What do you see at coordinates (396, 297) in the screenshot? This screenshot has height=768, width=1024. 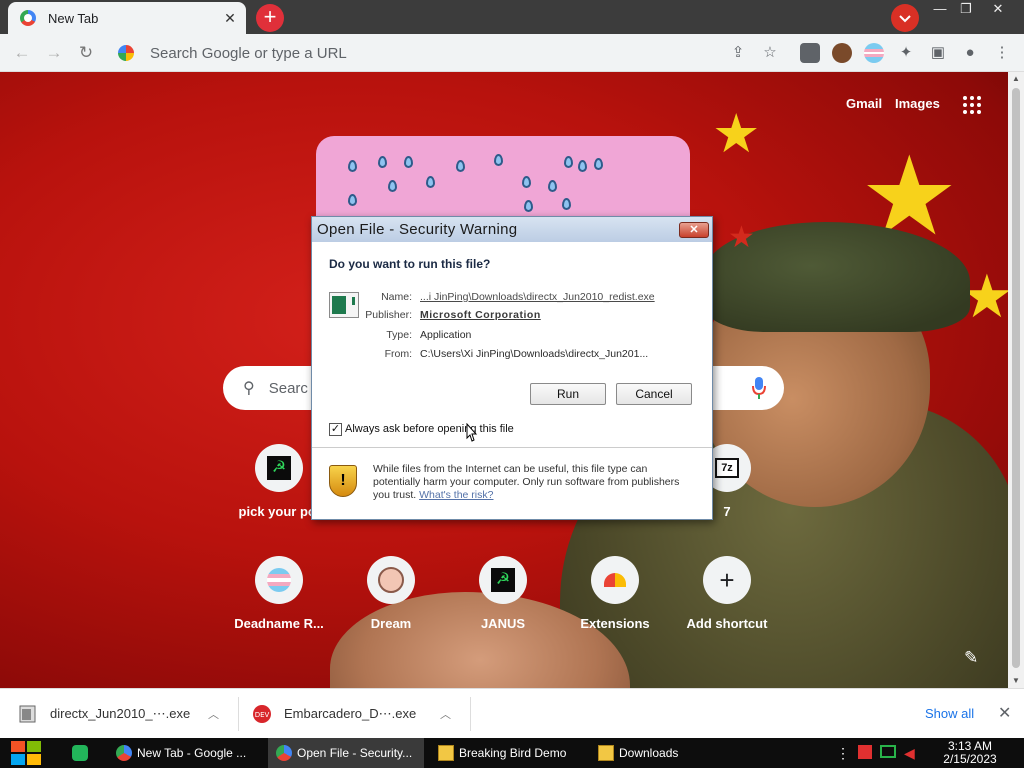 I see `field-name-key: Name:` at bounding box center [396, 297].